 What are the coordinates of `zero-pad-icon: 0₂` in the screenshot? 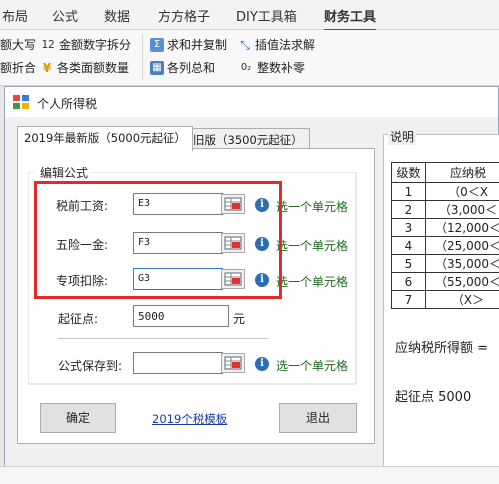 It's located at (246, 67).